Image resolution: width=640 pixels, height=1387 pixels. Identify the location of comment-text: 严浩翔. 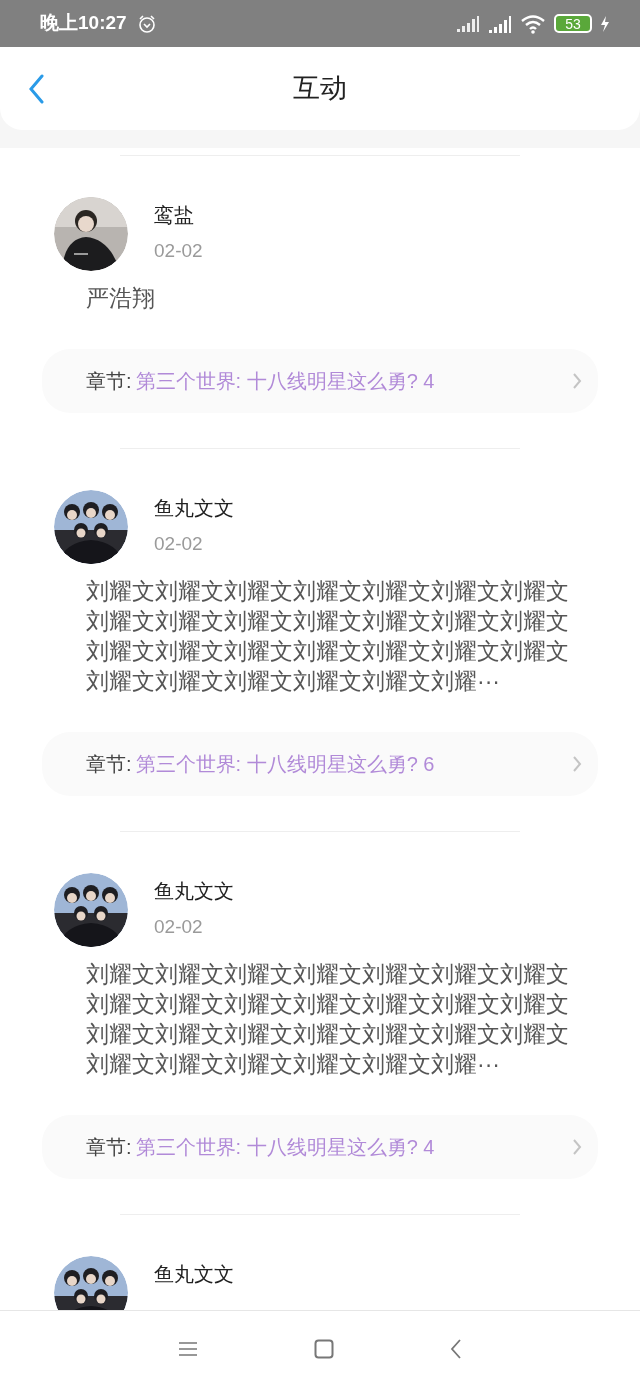
(121, 298).